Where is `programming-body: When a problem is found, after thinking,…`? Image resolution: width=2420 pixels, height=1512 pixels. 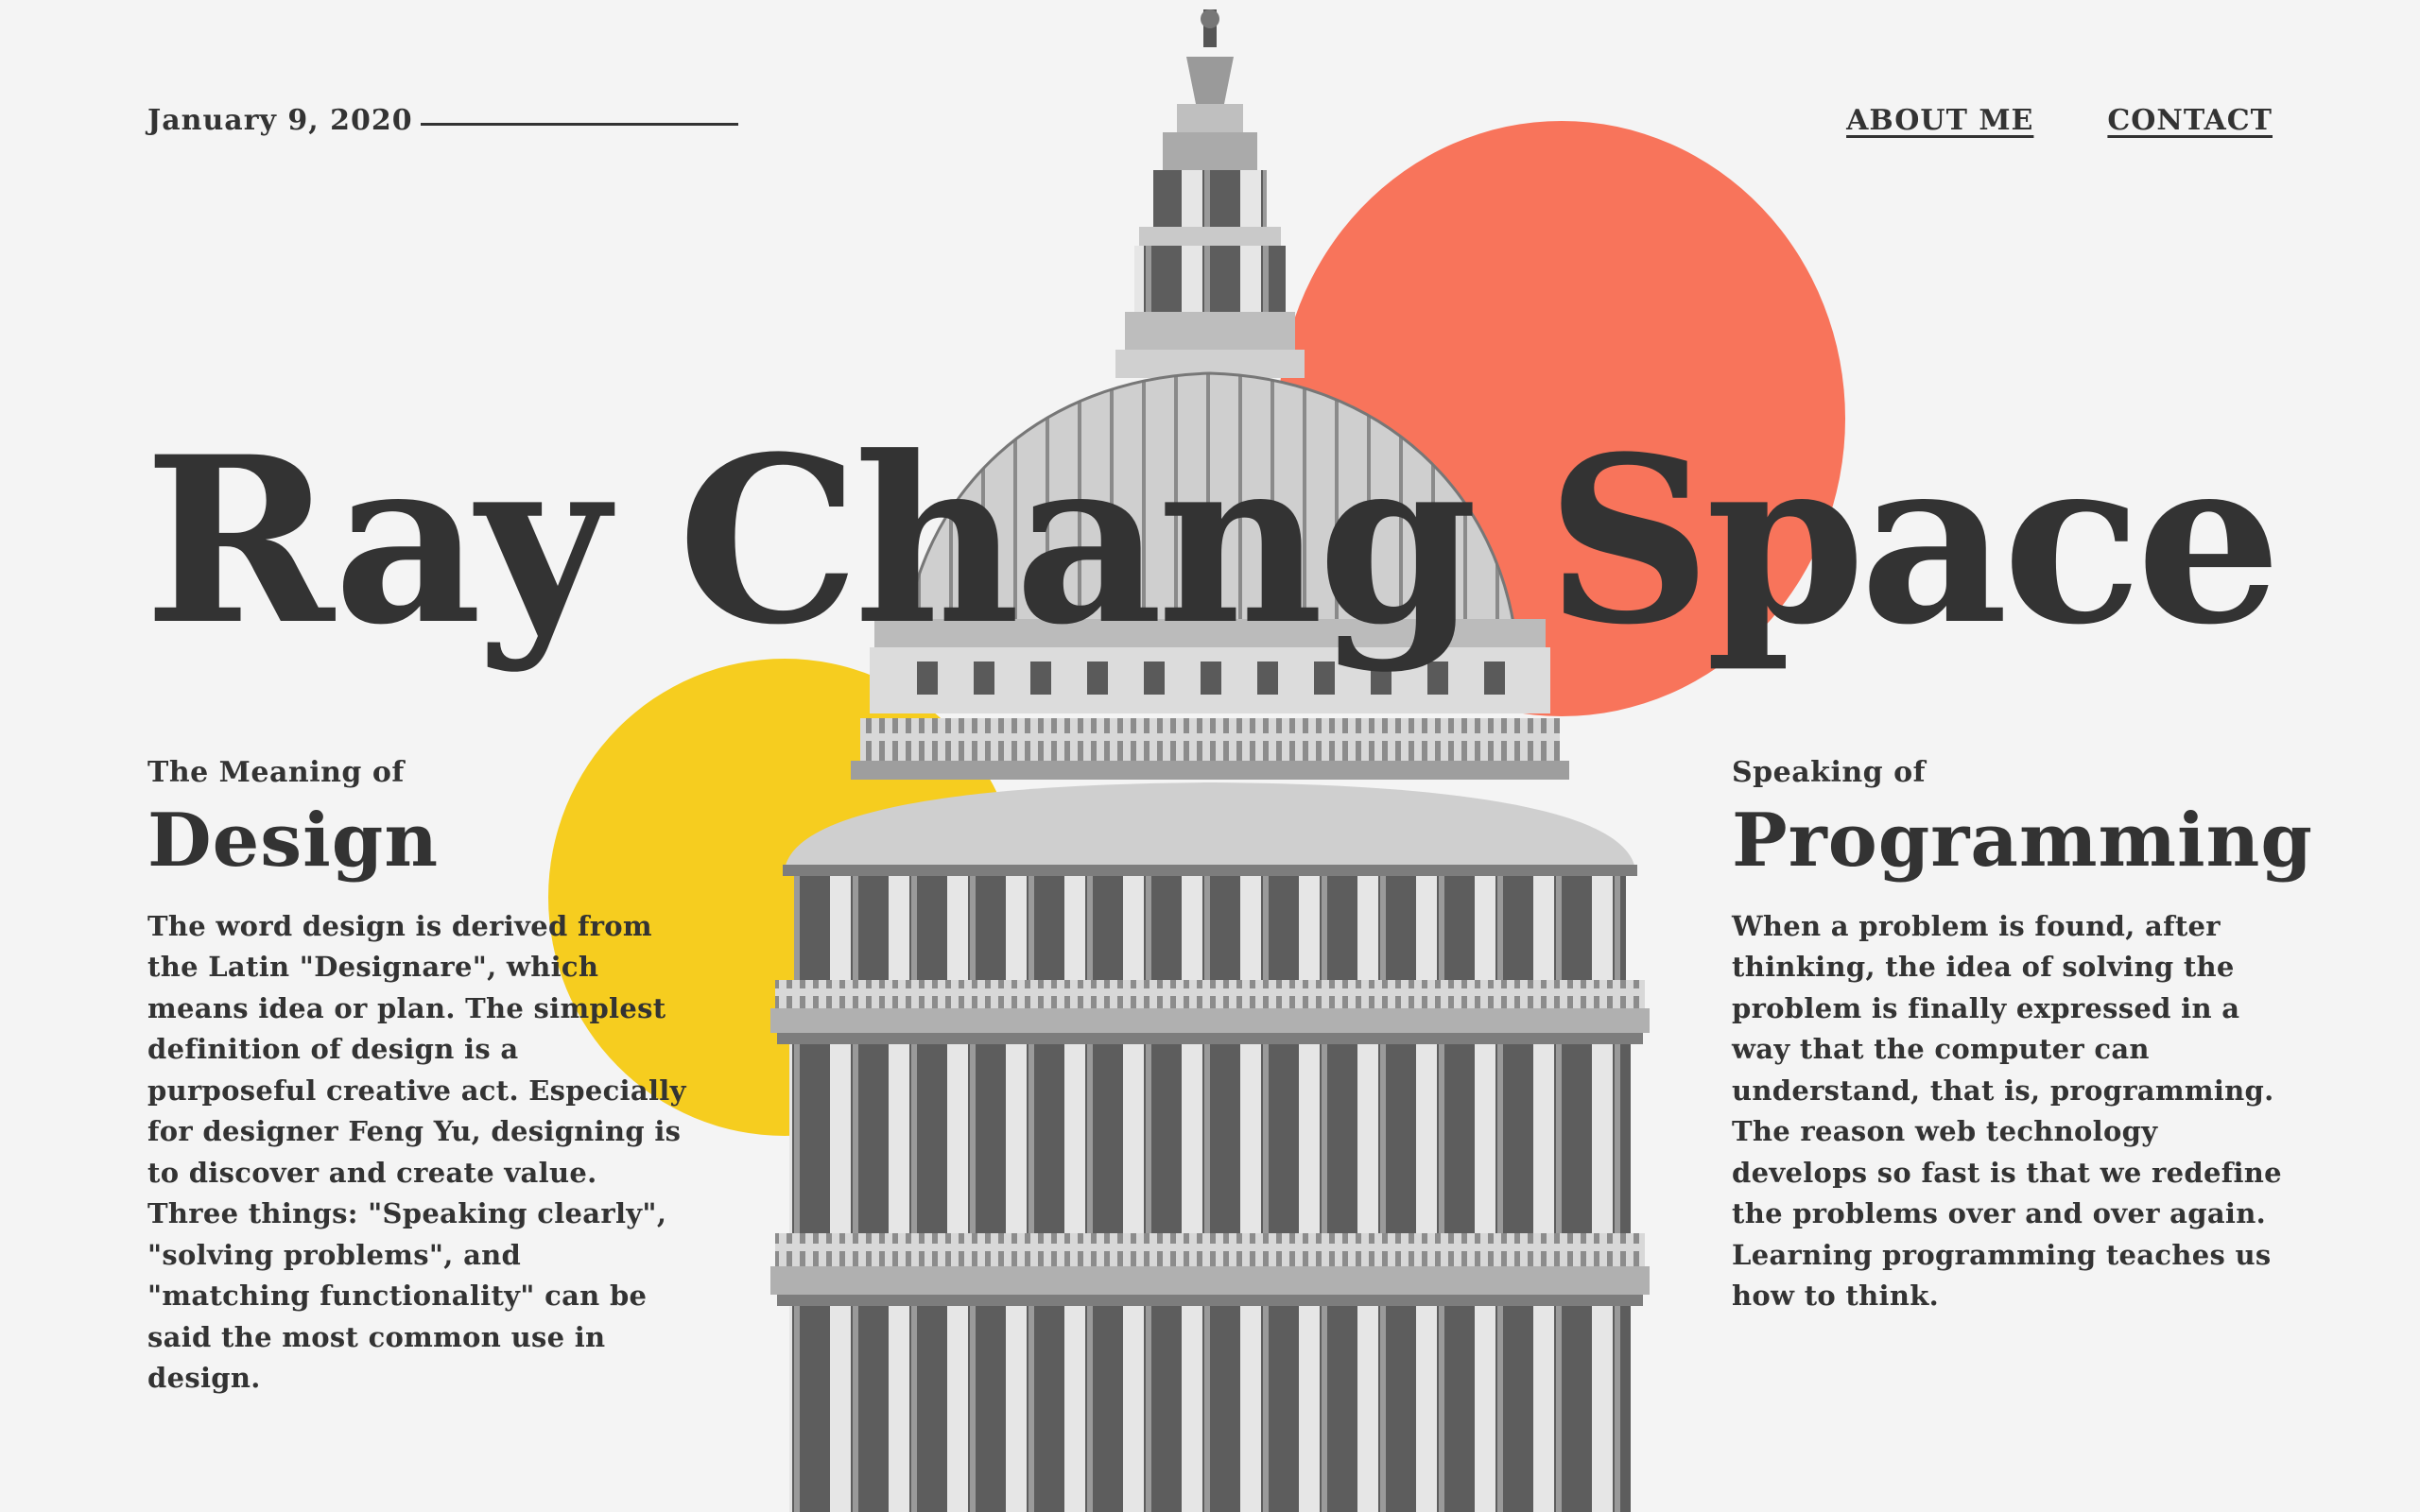
programming-body: When a problem is found, after thinking,… is located at coordinates (2007, 1111).